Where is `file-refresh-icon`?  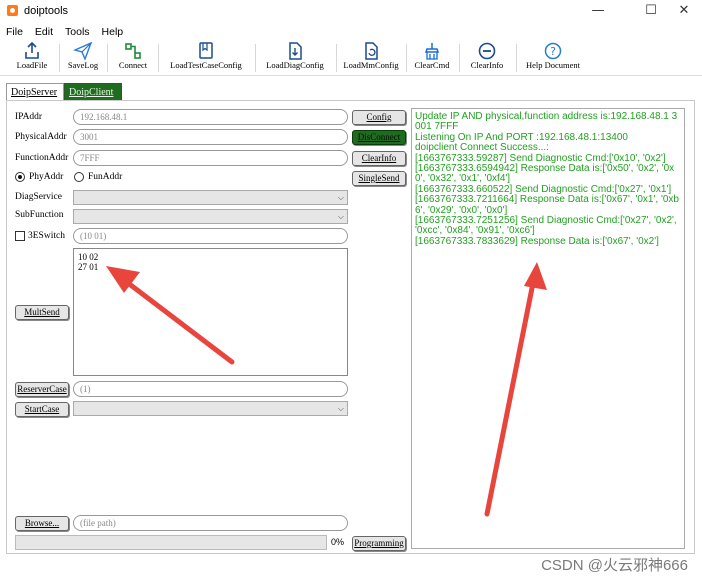
file-refresh-icon is located at coordinates (371, 51).